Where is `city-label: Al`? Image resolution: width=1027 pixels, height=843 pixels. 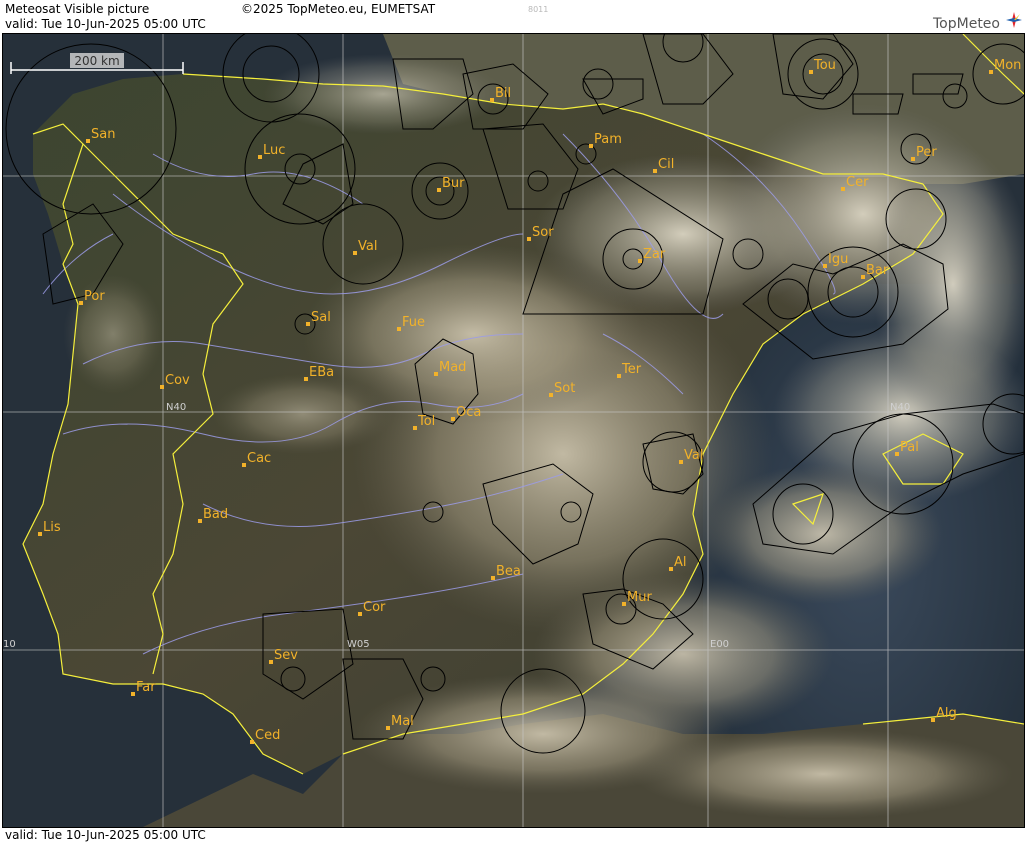
city-label: Al is located at coordinates (680, 562).